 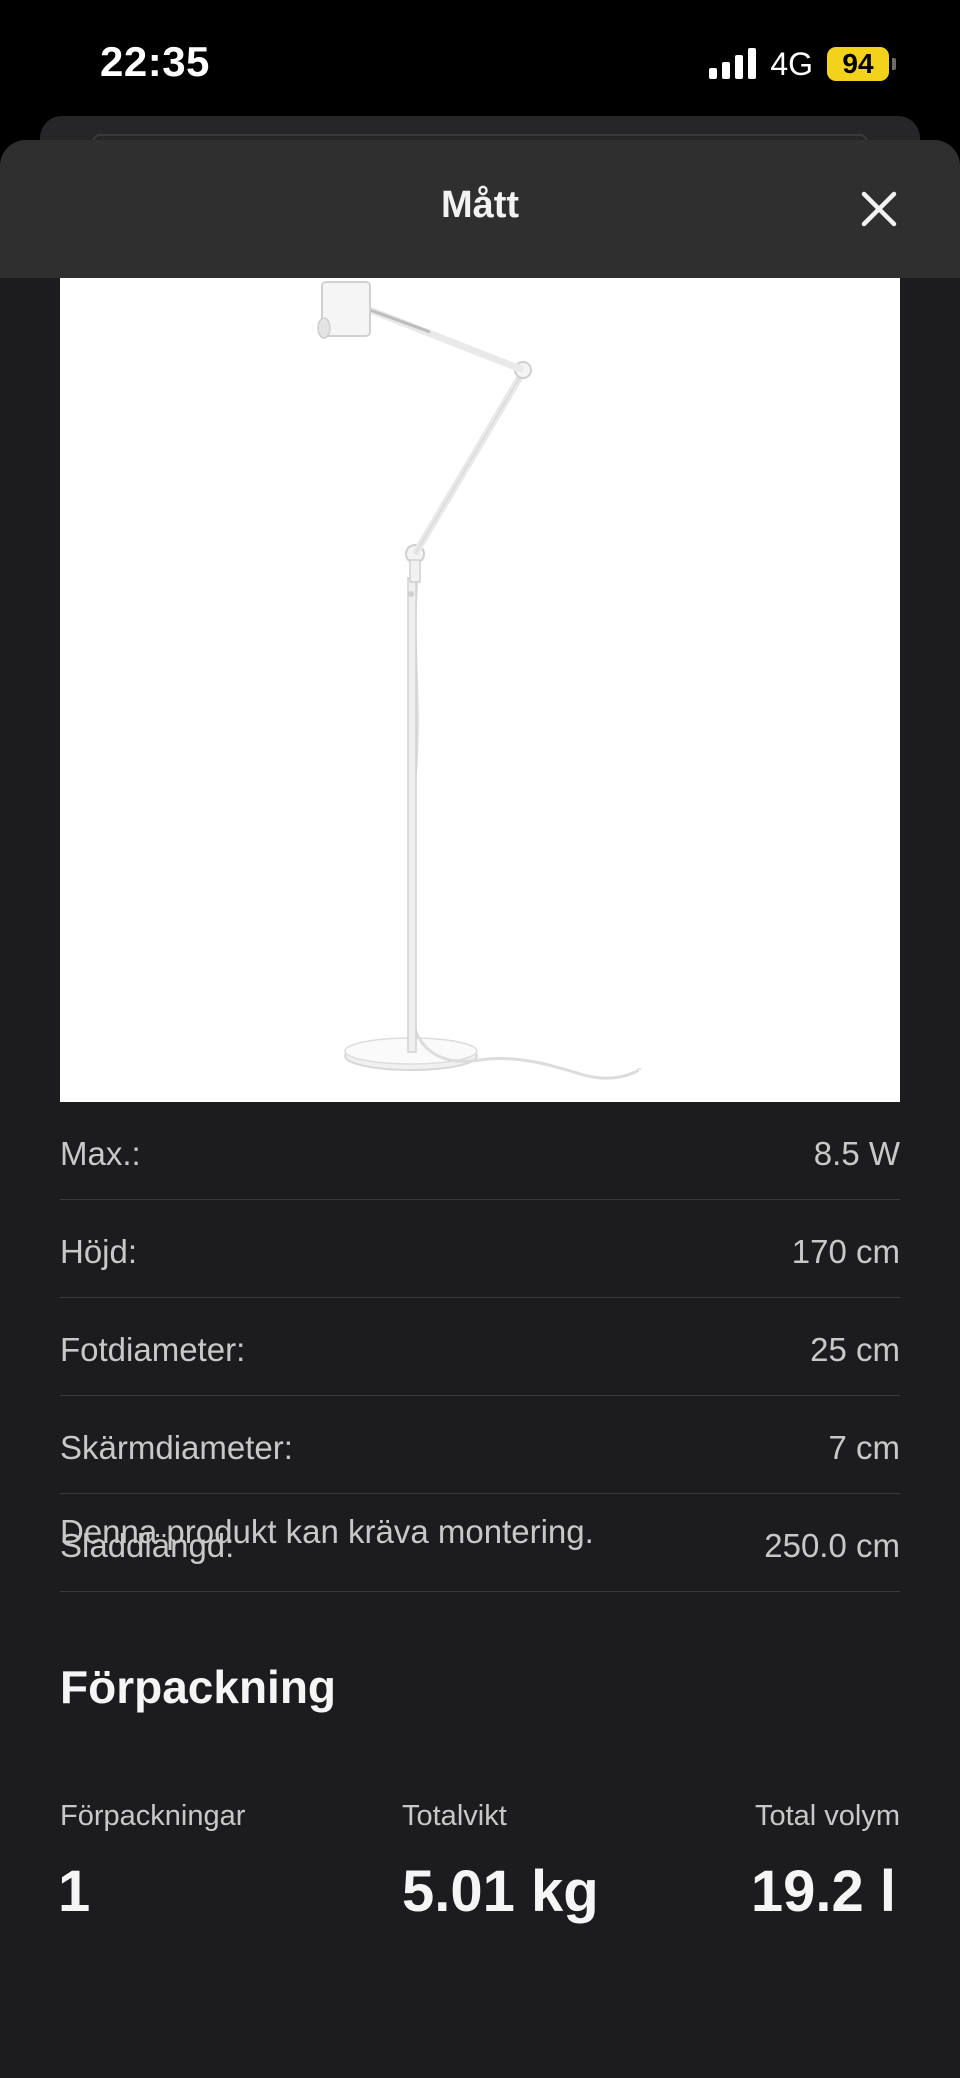 What do you see at coordinates (327, 1531) in the screenshot?
I see `assembly-note: Denna produkt kan kräva montering.` at bounding box center [327, 1531].